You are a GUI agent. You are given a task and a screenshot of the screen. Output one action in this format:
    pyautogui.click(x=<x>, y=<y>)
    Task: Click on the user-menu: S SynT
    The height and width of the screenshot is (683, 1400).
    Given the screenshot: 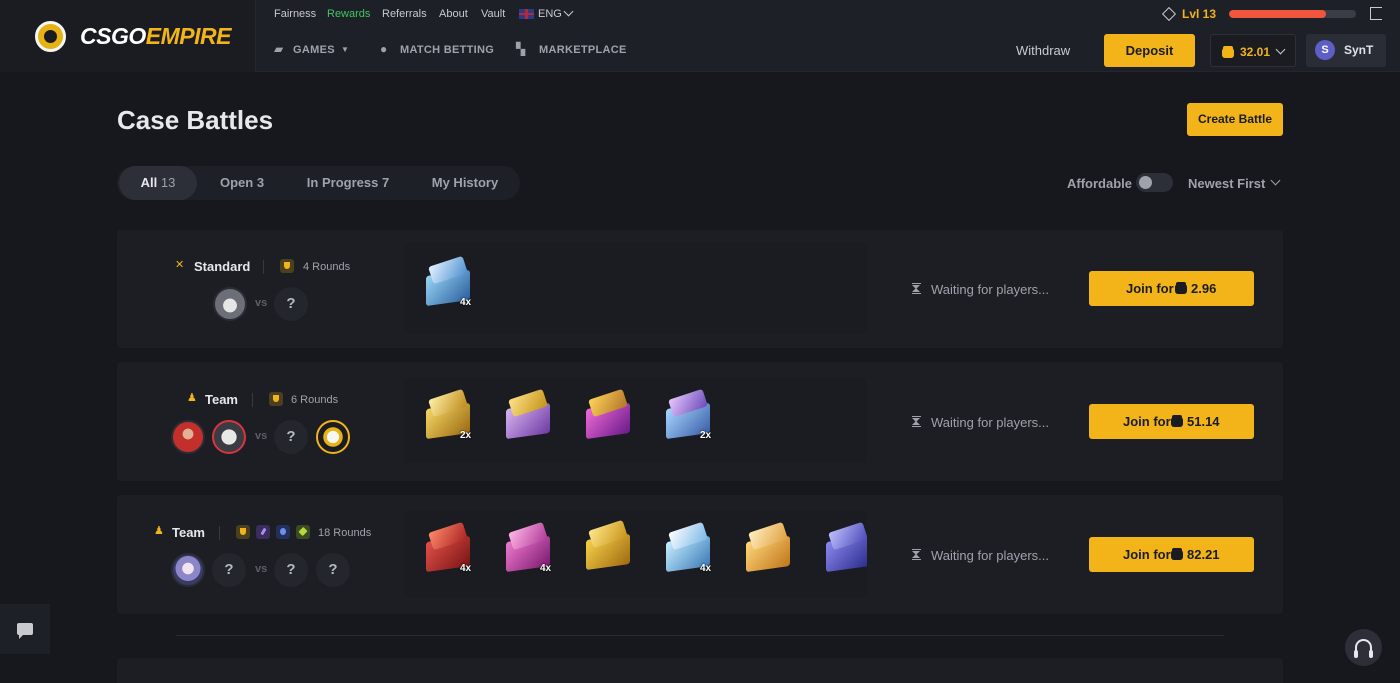 What is the action you would take?
    pyautogui.click(x=1346, y=50)
    